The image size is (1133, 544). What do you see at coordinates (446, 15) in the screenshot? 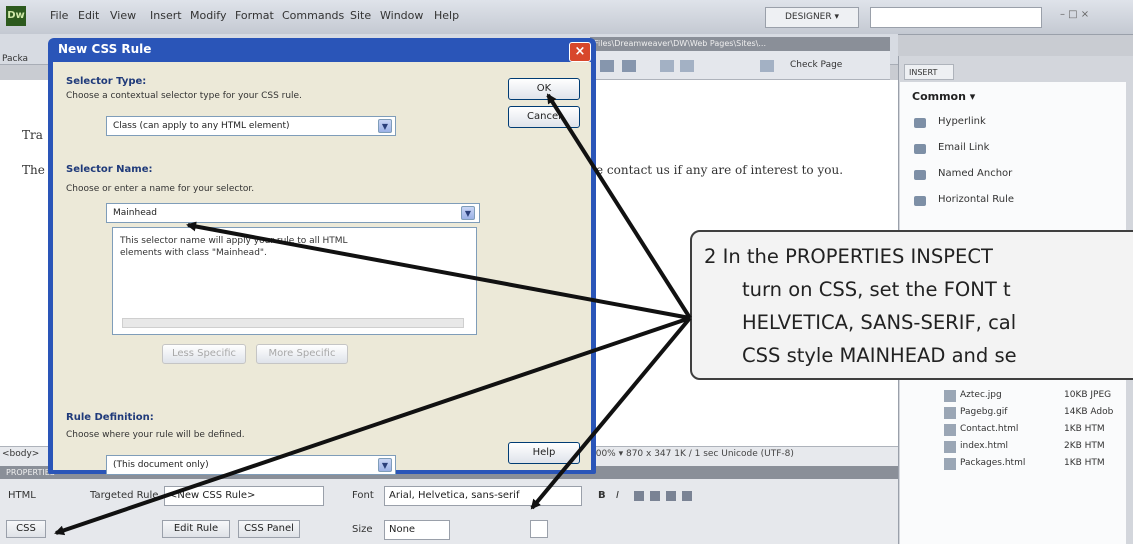
I see `menu-help: Help` at bounding box center [446, 15].